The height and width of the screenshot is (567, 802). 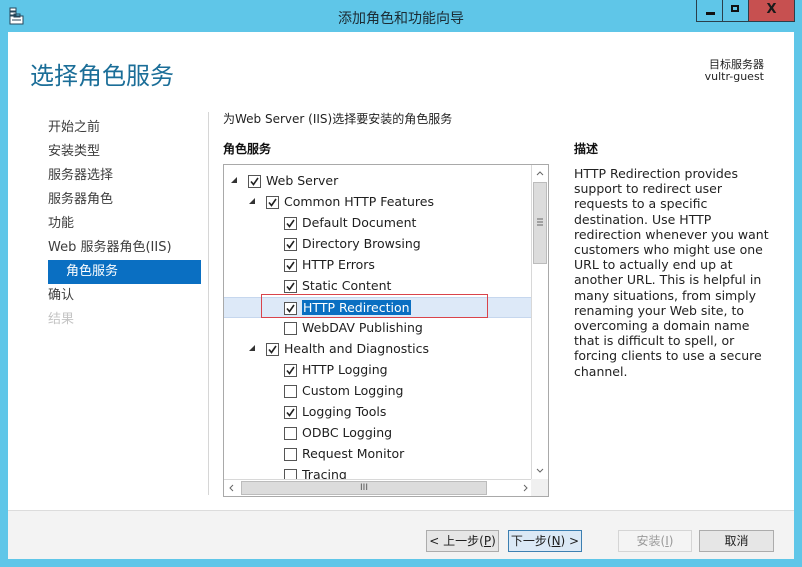 I want to click on nav-item-results: 结果, so click(x=61, y=319).